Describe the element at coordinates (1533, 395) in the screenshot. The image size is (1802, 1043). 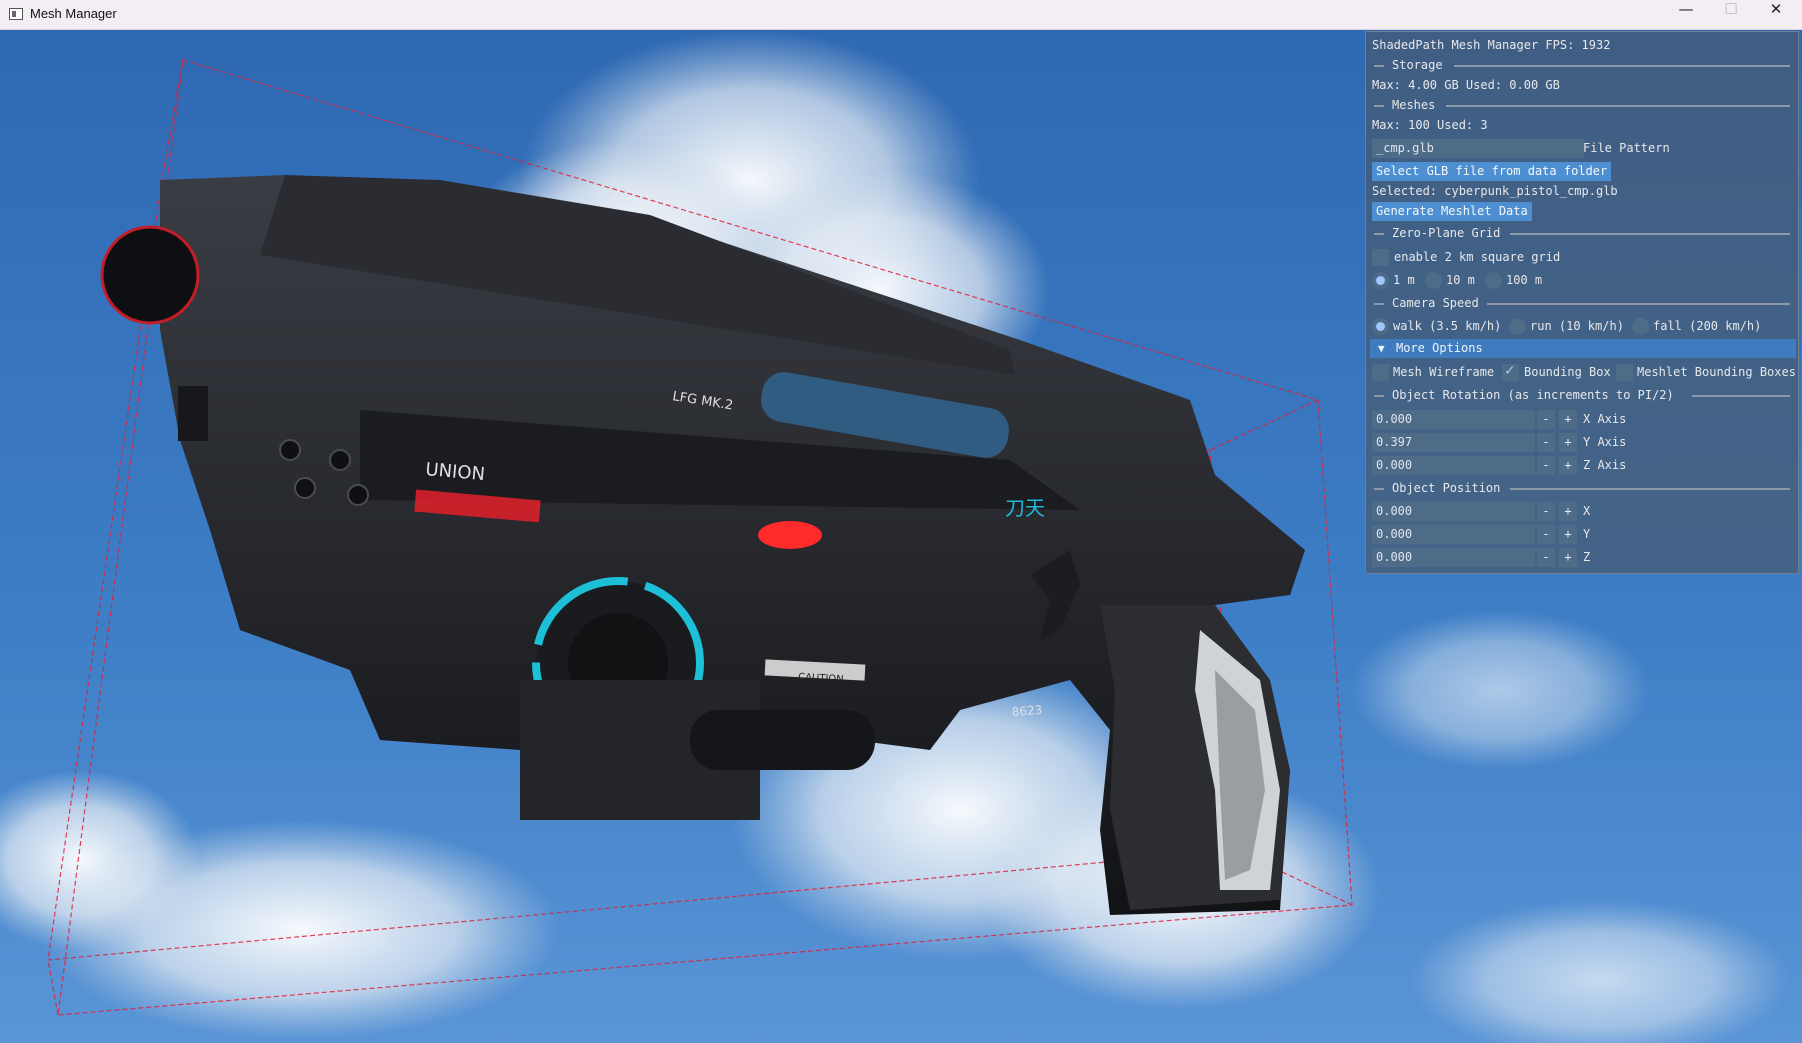
I see `rotation-title: Object Rotation (as increments to PI/2)` at that location.